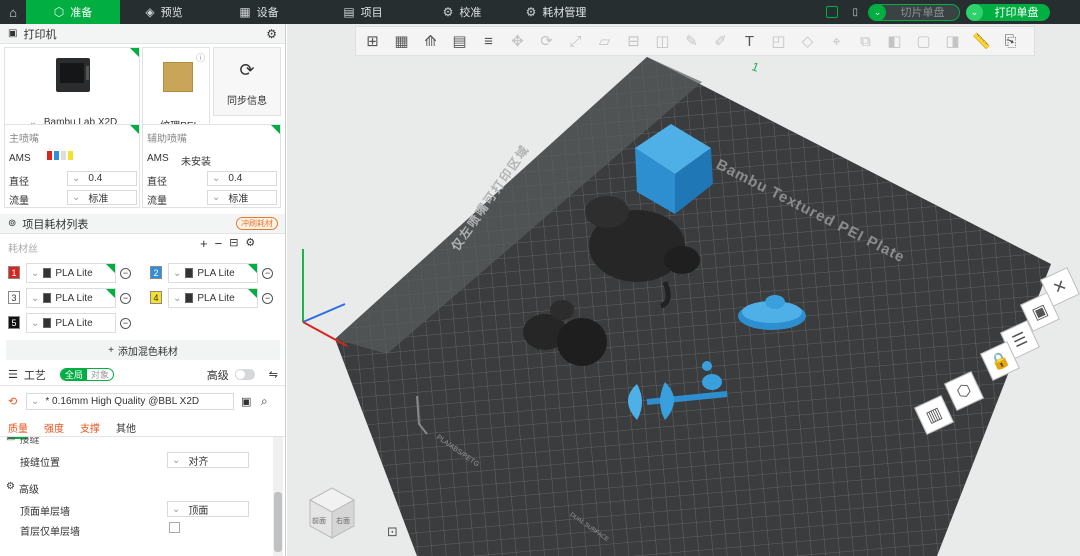 The height and width of the screenshot is (556, 1080). What do you see at coordinates (488, 41) in the screenshot?
I see `layers-icon: ≡` at bounding box center [488, 41].